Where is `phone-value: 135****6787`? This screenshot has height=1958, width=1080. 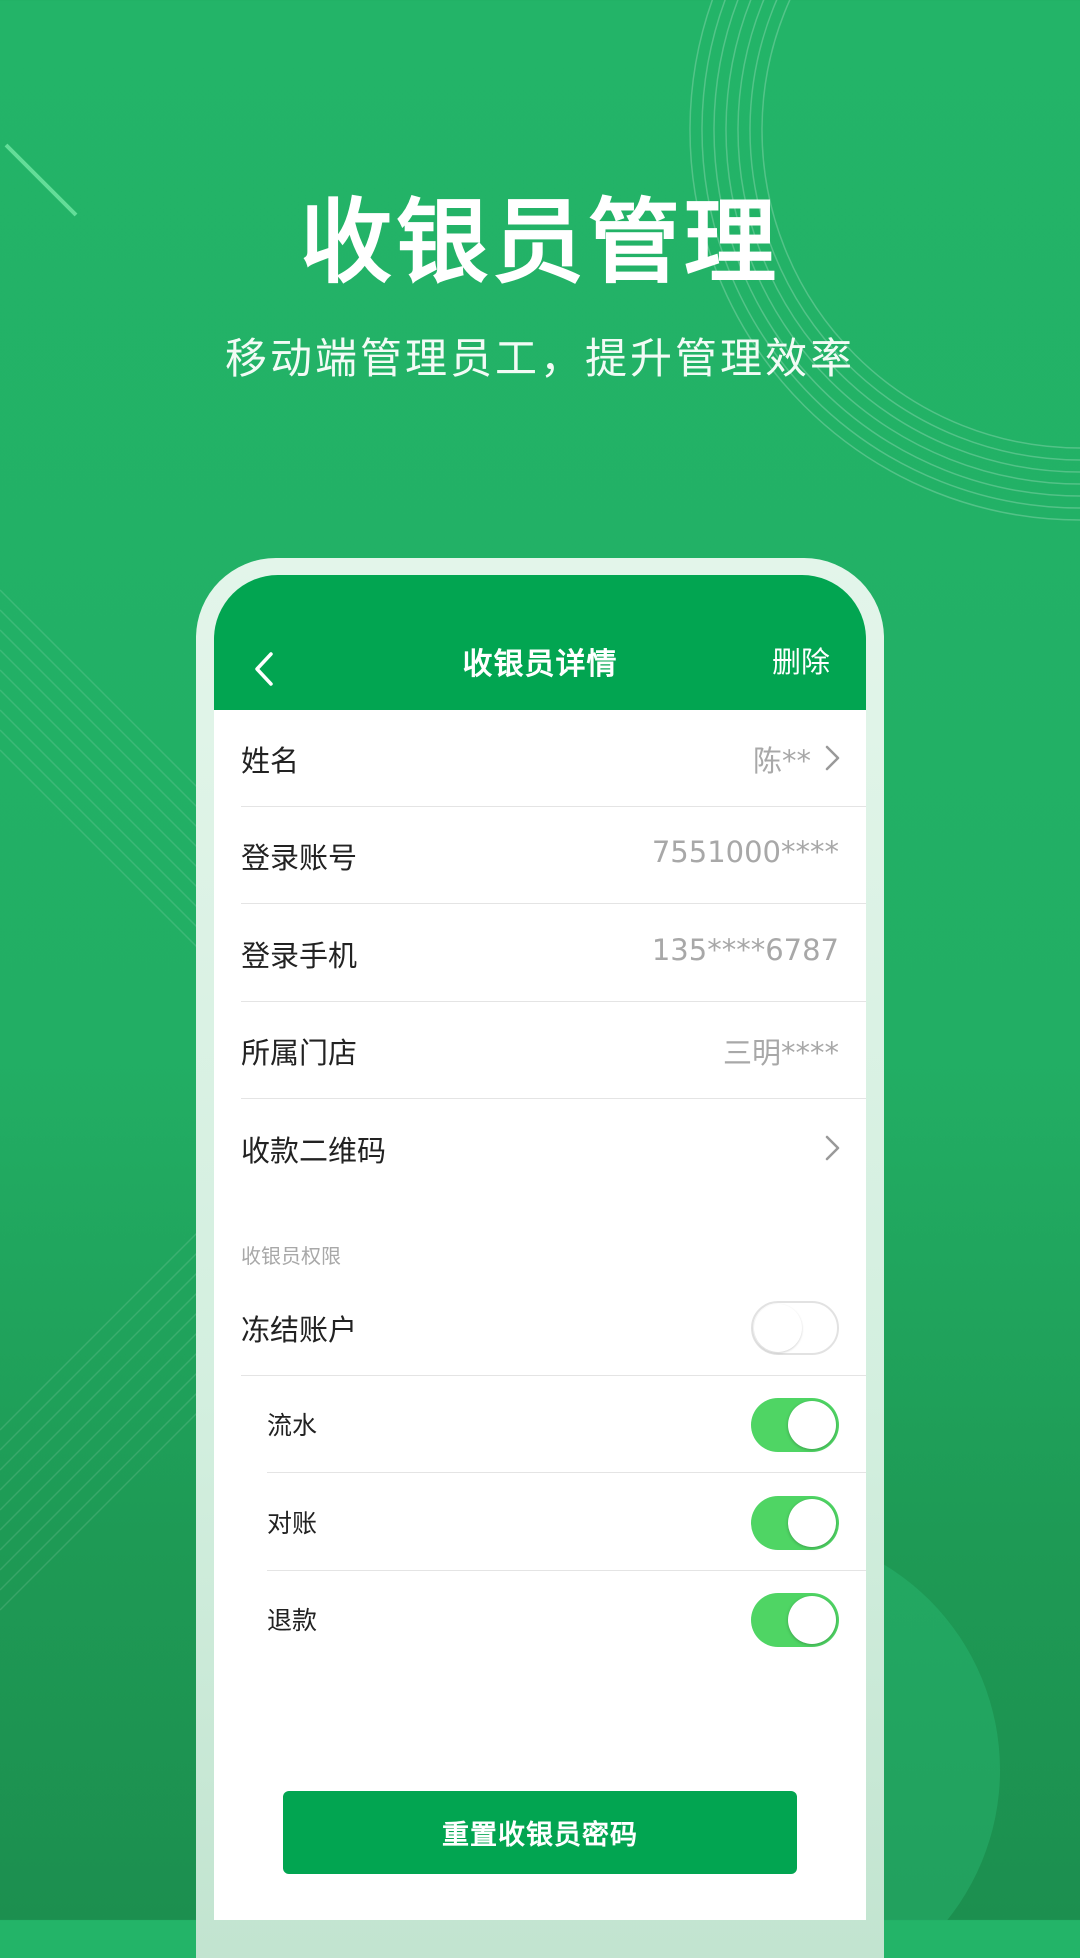
phone-value: 135****6787 is located at coordinates (745, 950).